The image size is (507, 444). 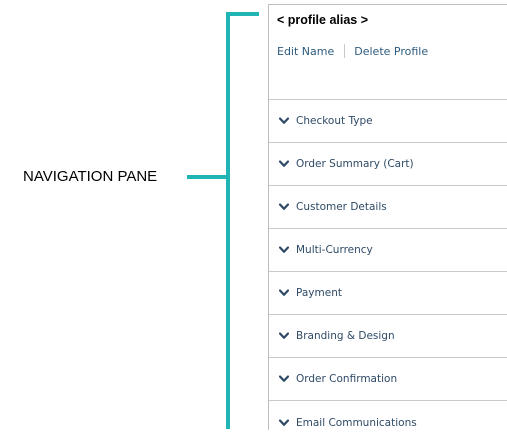 What do you see at coordinates (208, 177) in the screenshot?
I see `annotation-connector-line` at bounding box center [208, 177].